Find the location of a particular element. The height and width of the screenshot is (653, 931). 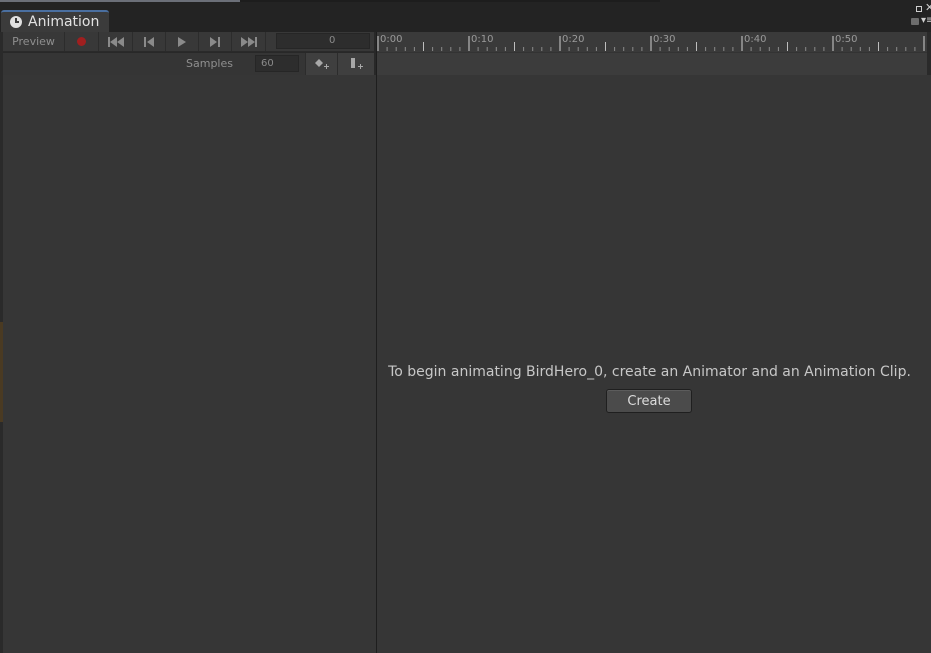

add-keyframe-icon is located at coordinates (321, 64).